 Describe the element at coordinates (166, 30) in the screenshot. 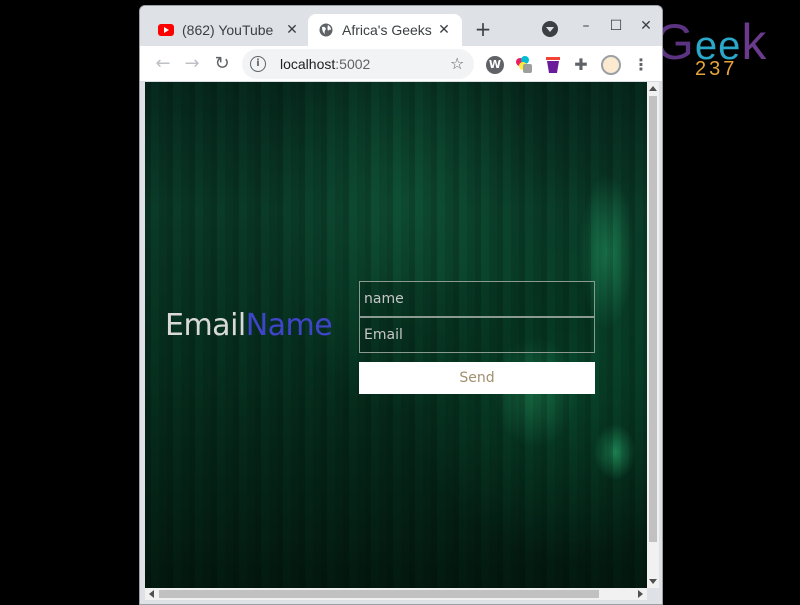

I see `youtube-icon` at that location.